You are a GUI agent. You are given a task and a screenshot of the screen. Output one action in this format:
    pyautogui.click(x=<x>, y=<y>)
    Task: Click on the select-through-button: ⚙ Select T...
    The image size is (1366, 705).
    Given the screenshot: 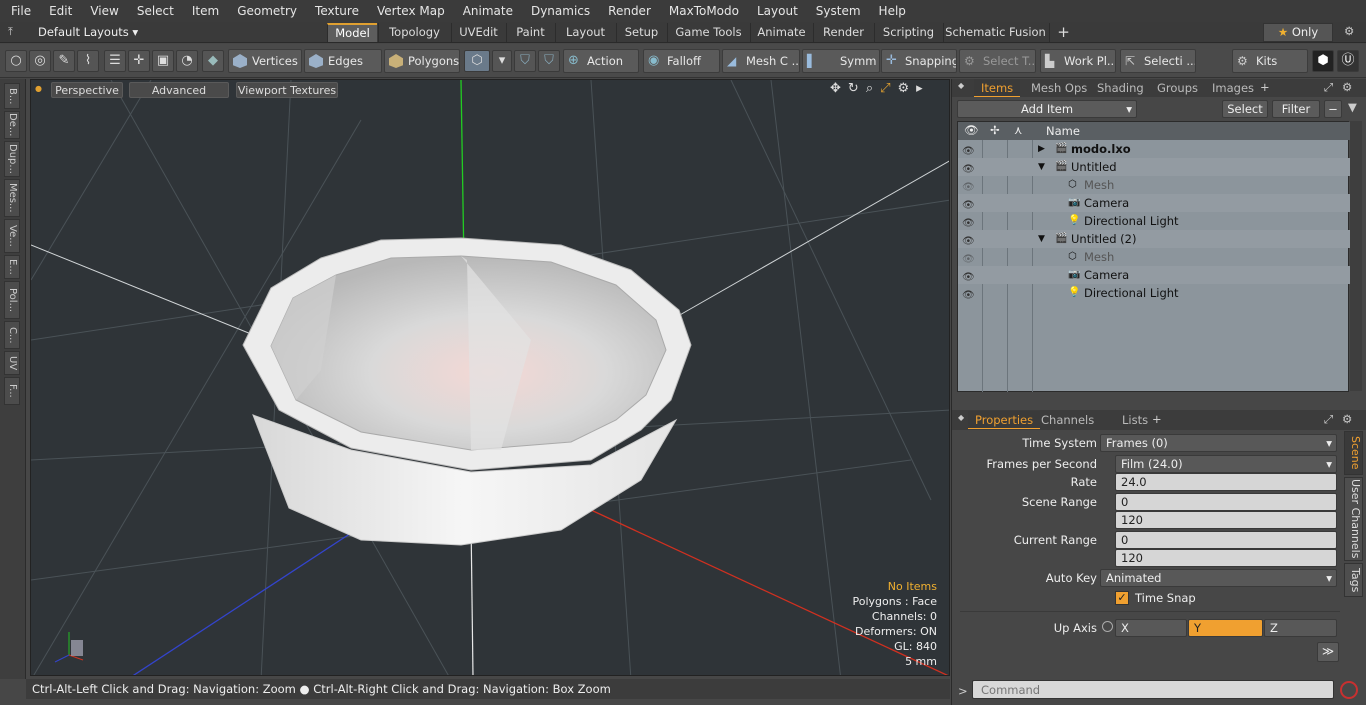 What is the action you would take?
    pyautogui.click(x=997, y=61)
    